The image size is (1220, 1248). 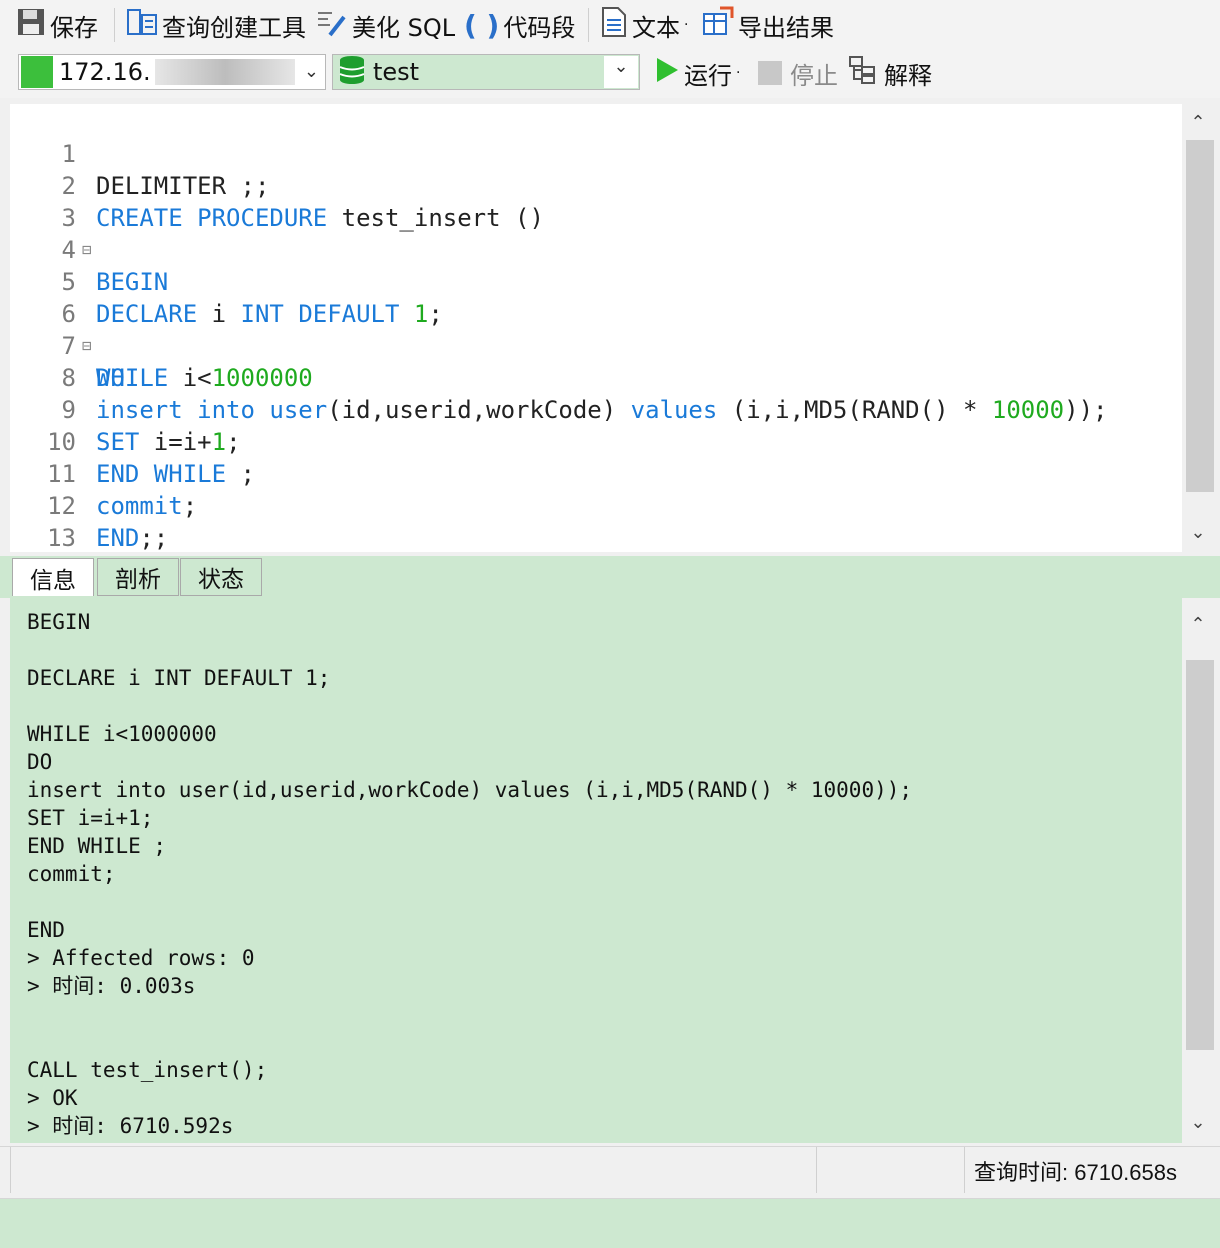 What do you see at coordinates (486, 72) in the screenshot?
I see `database-select: test ⌄` at bounding box center [486, 72].